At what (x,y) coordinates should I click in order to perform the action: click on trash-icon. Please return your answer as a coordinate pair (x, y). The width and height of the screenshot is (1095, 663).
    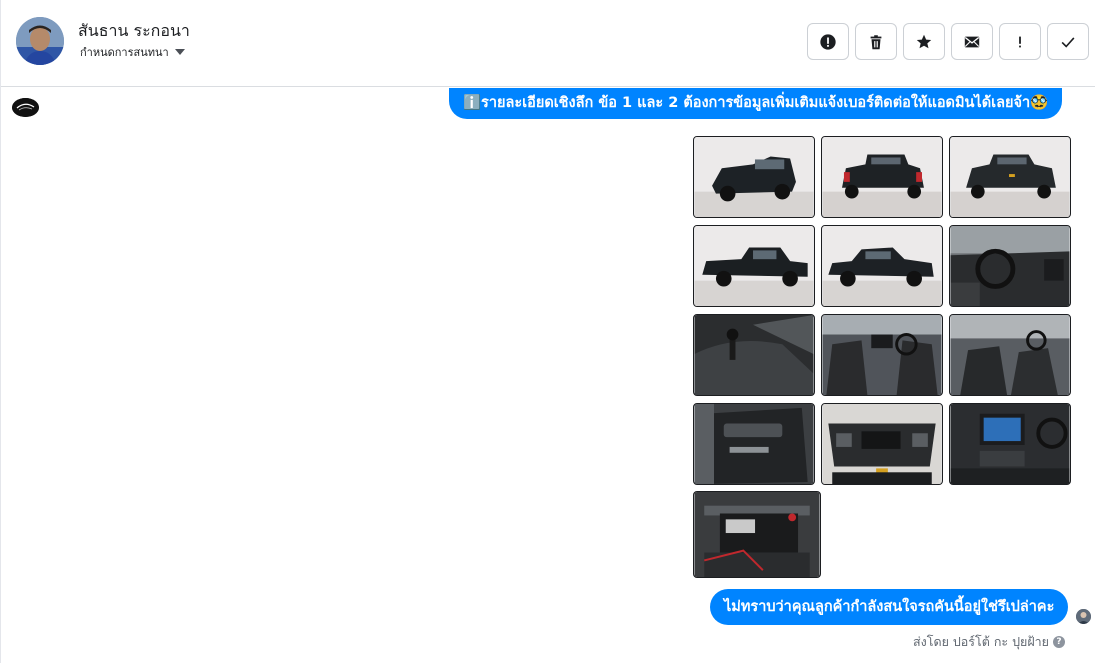
    Looking at the image, I should click on (876, 41).